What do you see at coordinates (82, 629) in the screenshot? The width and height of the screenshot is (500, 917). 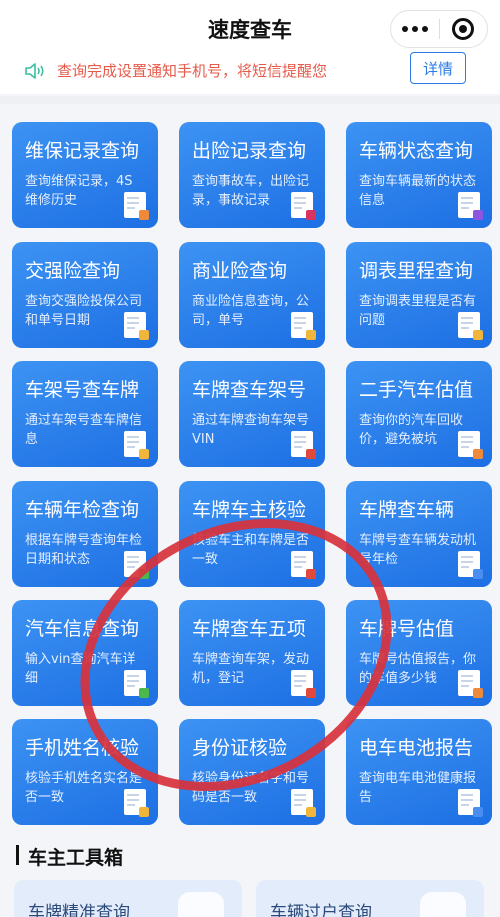 I see `card-title: 汽车信息查询` at bounding box center [82, 629].